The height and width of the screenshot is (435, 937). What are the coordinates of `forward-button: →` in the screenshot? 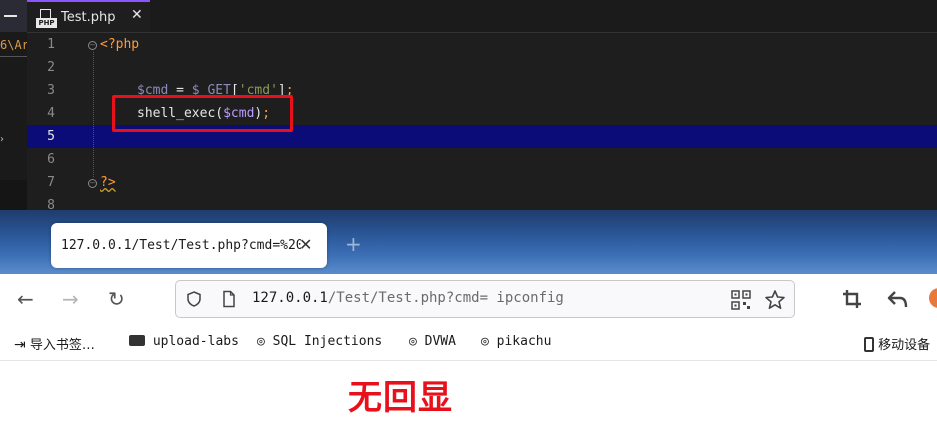 It's located at (70, 299).